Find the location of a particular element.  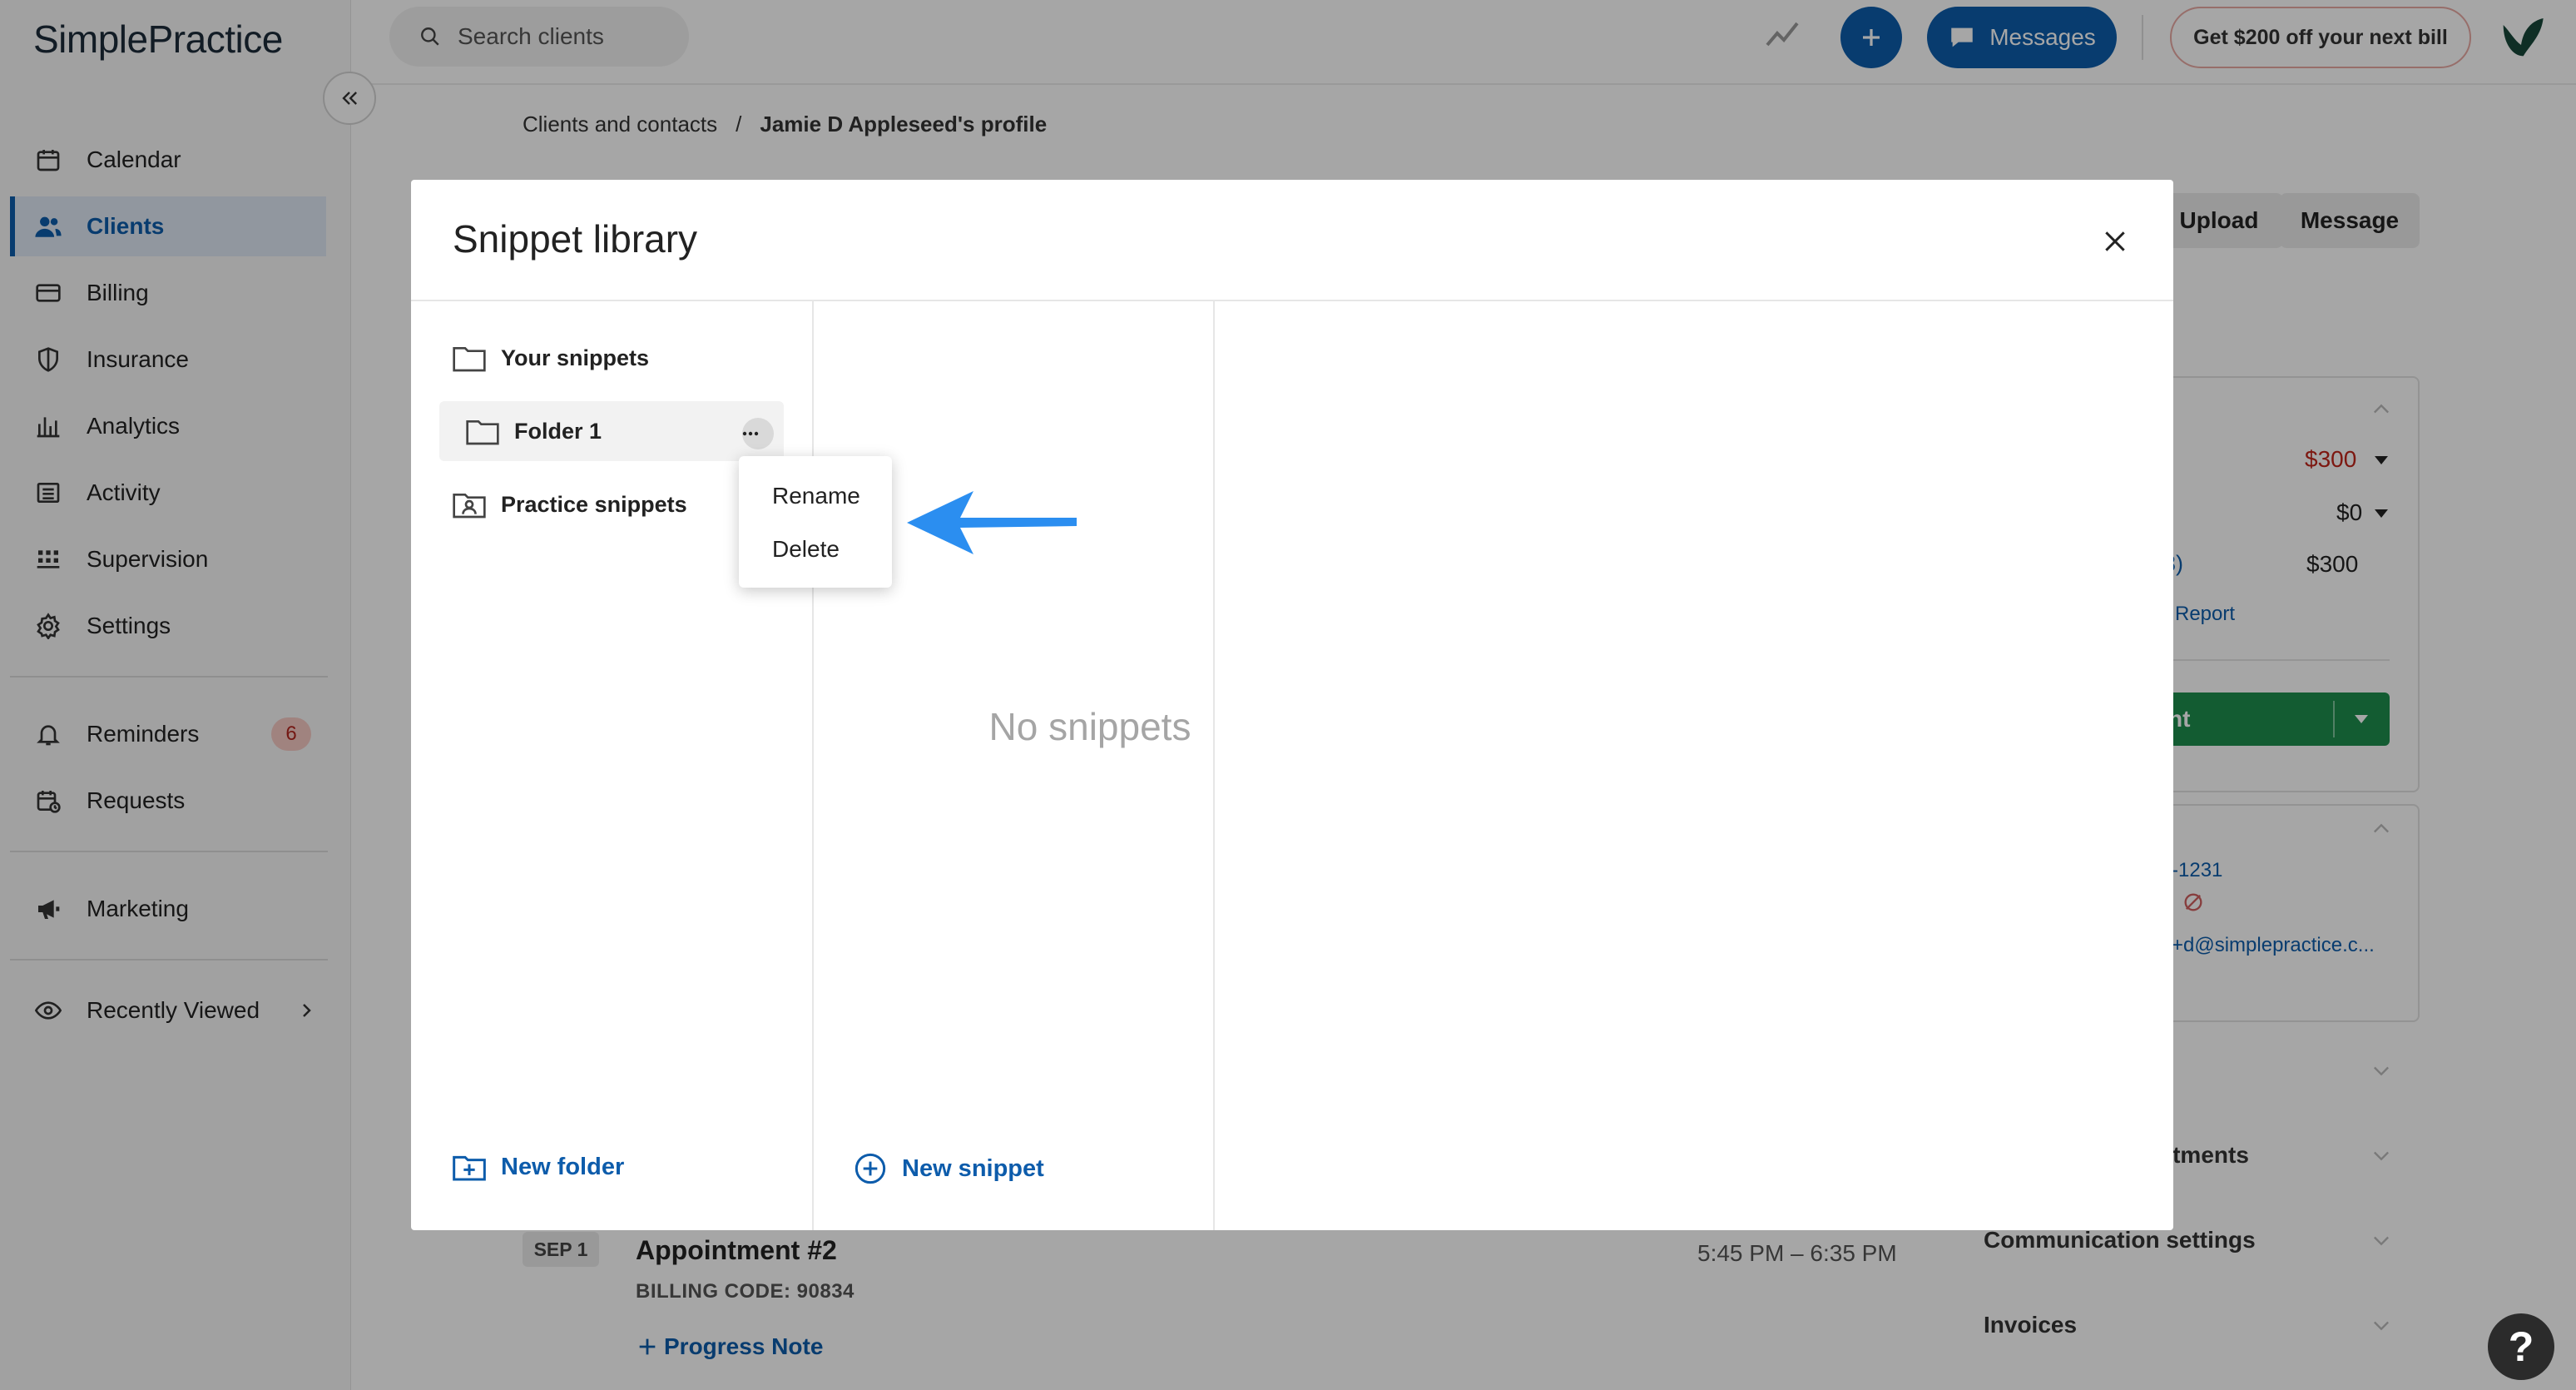

rename-menu-item: Rename is located at coordinates (816, 496).